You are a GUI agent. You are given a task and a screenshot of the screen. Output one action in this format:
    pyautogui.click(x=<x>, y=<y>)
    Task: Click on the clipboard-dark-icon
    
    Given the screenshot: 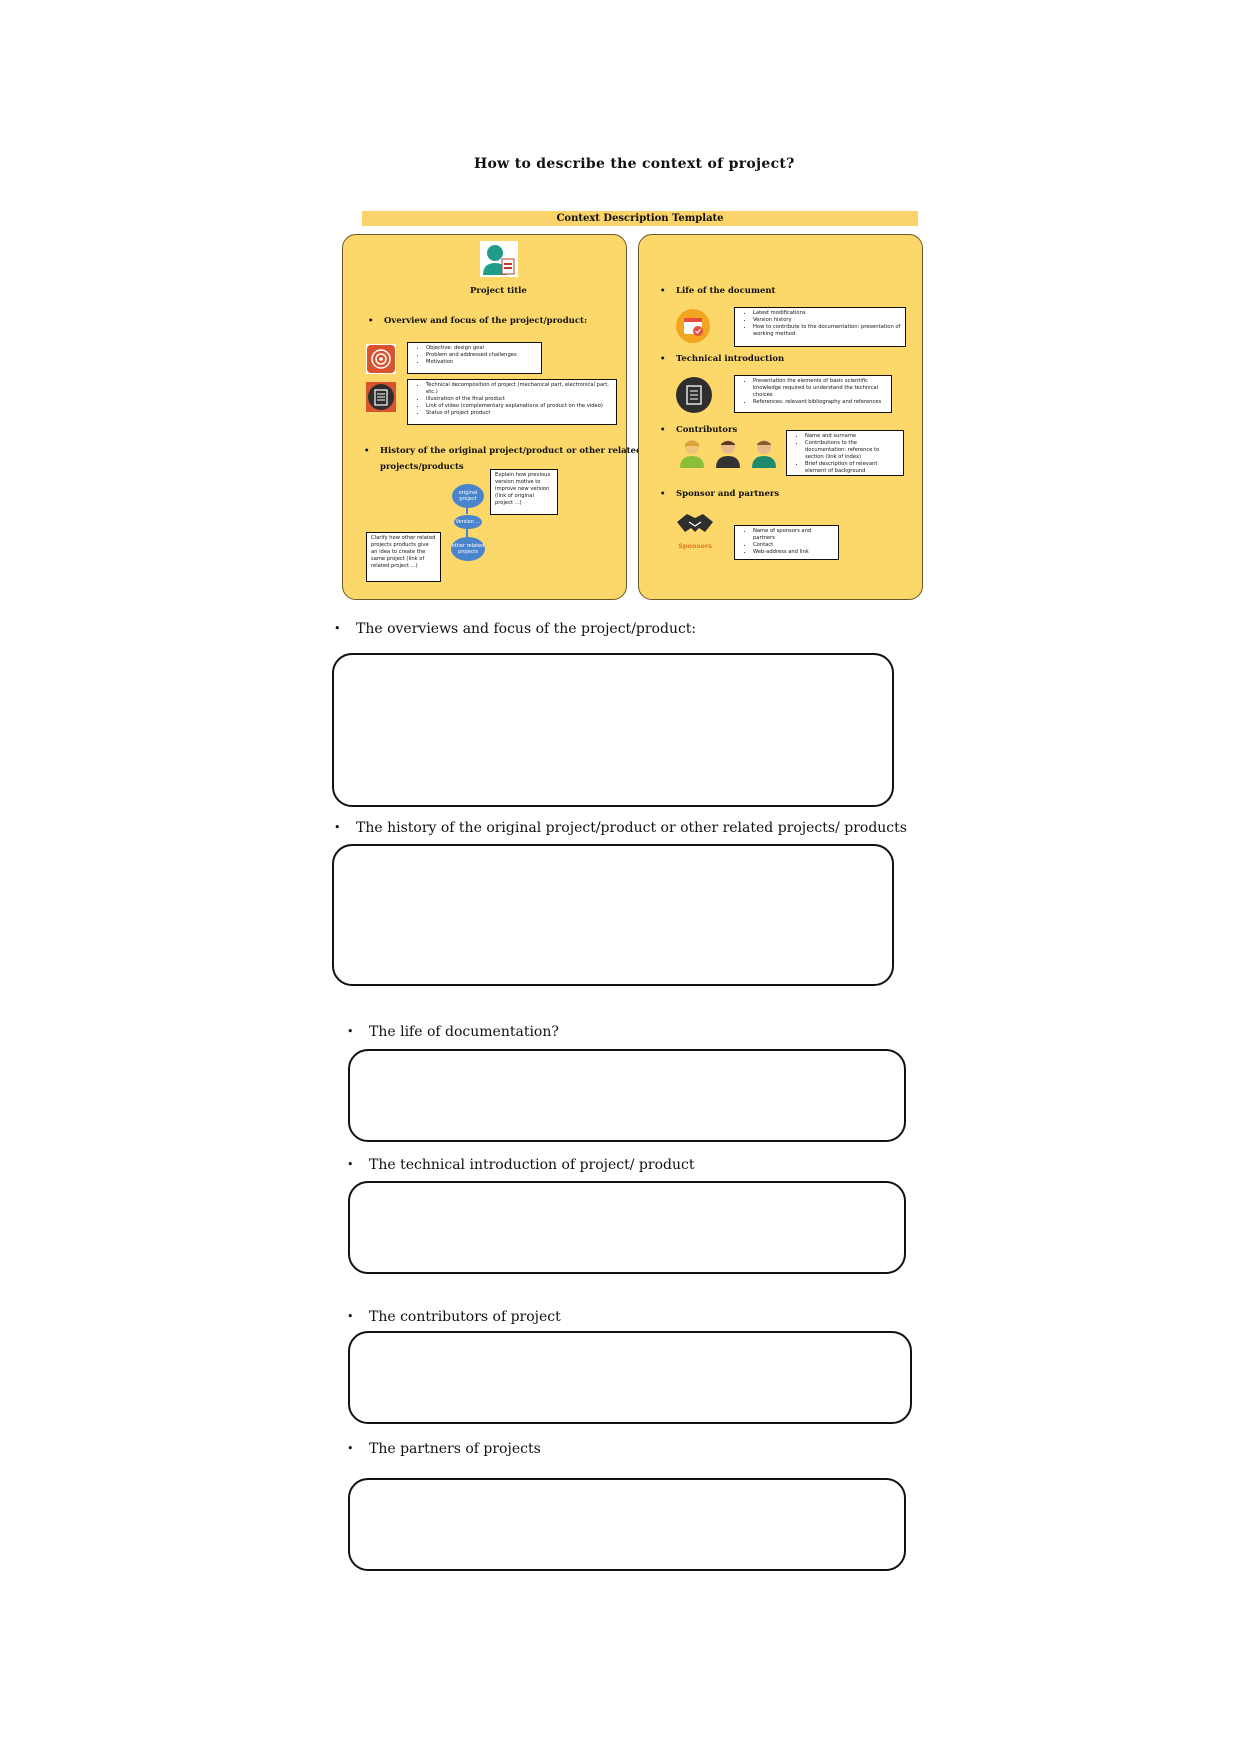 What is the action you would take?
    pyautogui.click(x=694, y=395)
    